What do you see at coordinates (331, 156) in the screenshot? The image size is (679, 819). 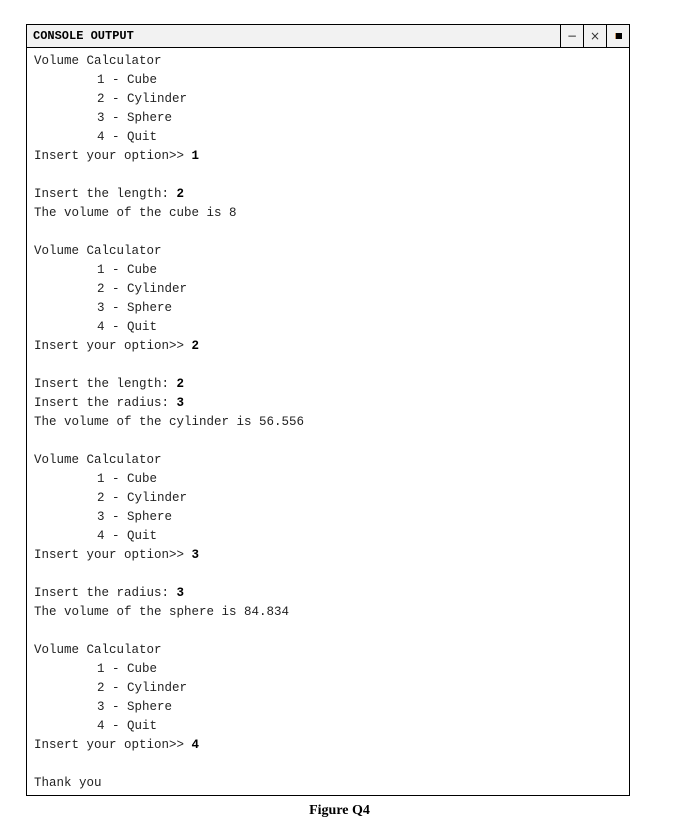 I see `console-line: Insert your option>> 1` at bounding box center [331, 156].